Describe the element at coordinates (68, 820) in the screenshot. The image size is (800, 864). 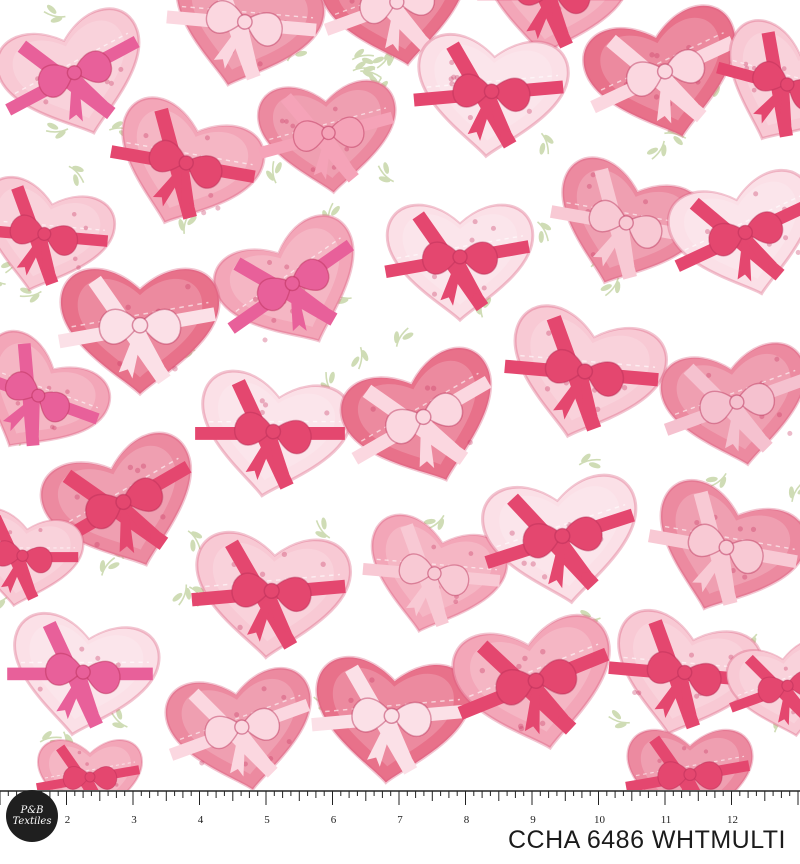
I see `ruler-number: 2` at that location.